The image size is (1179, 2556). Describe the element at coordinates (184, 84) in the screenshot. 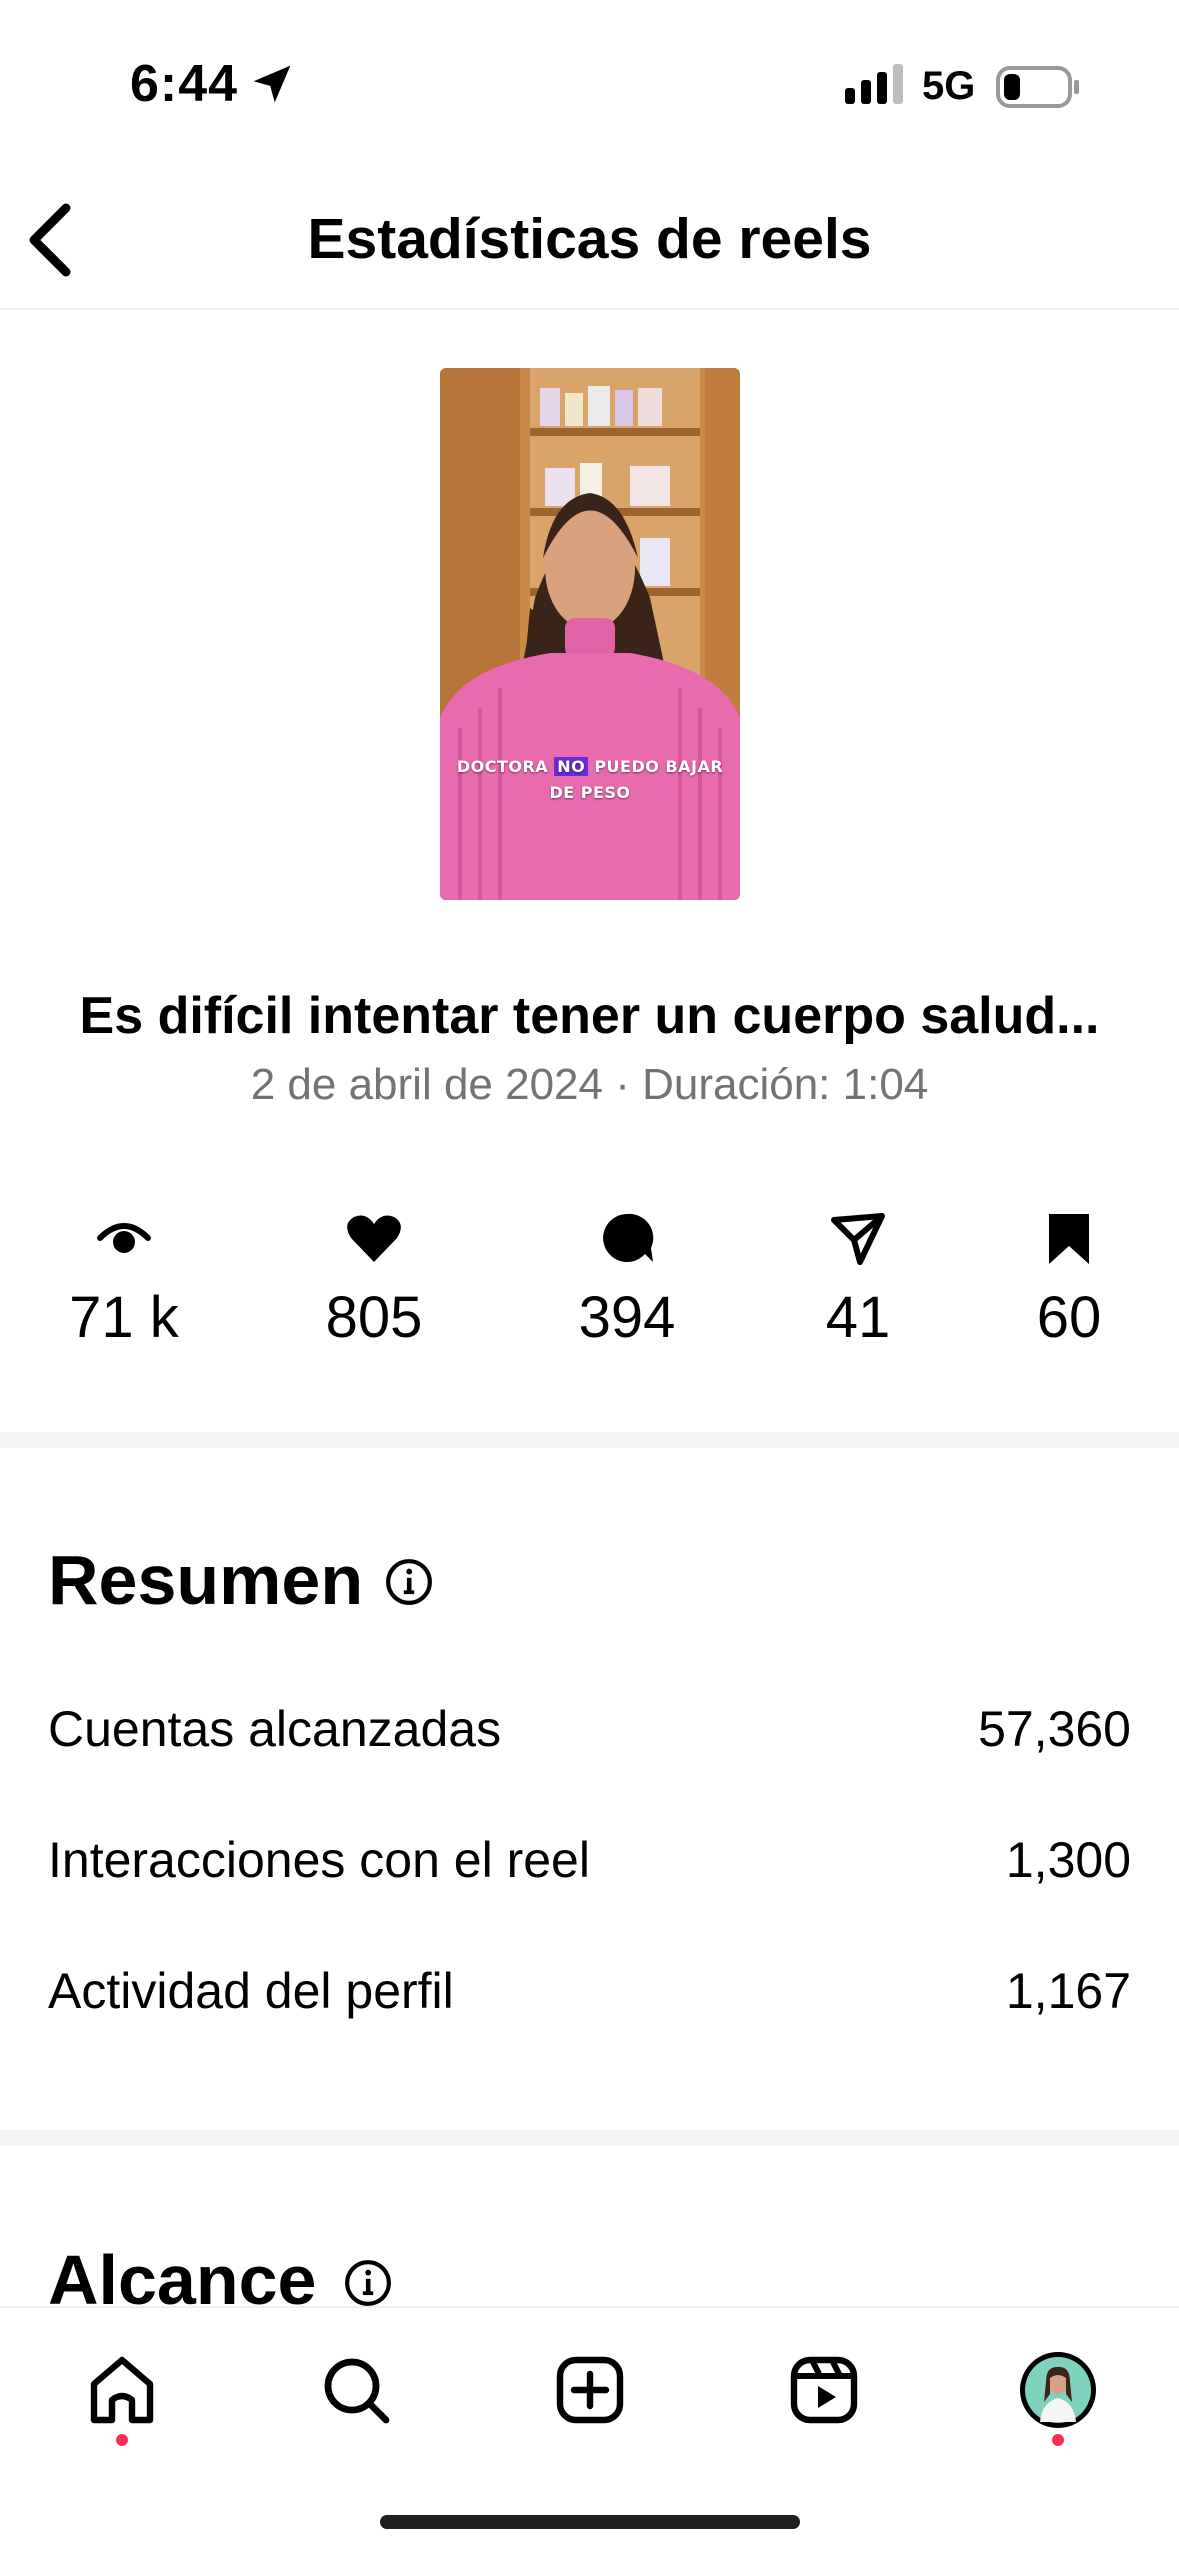

I see `status-time: 6:44` at that location.